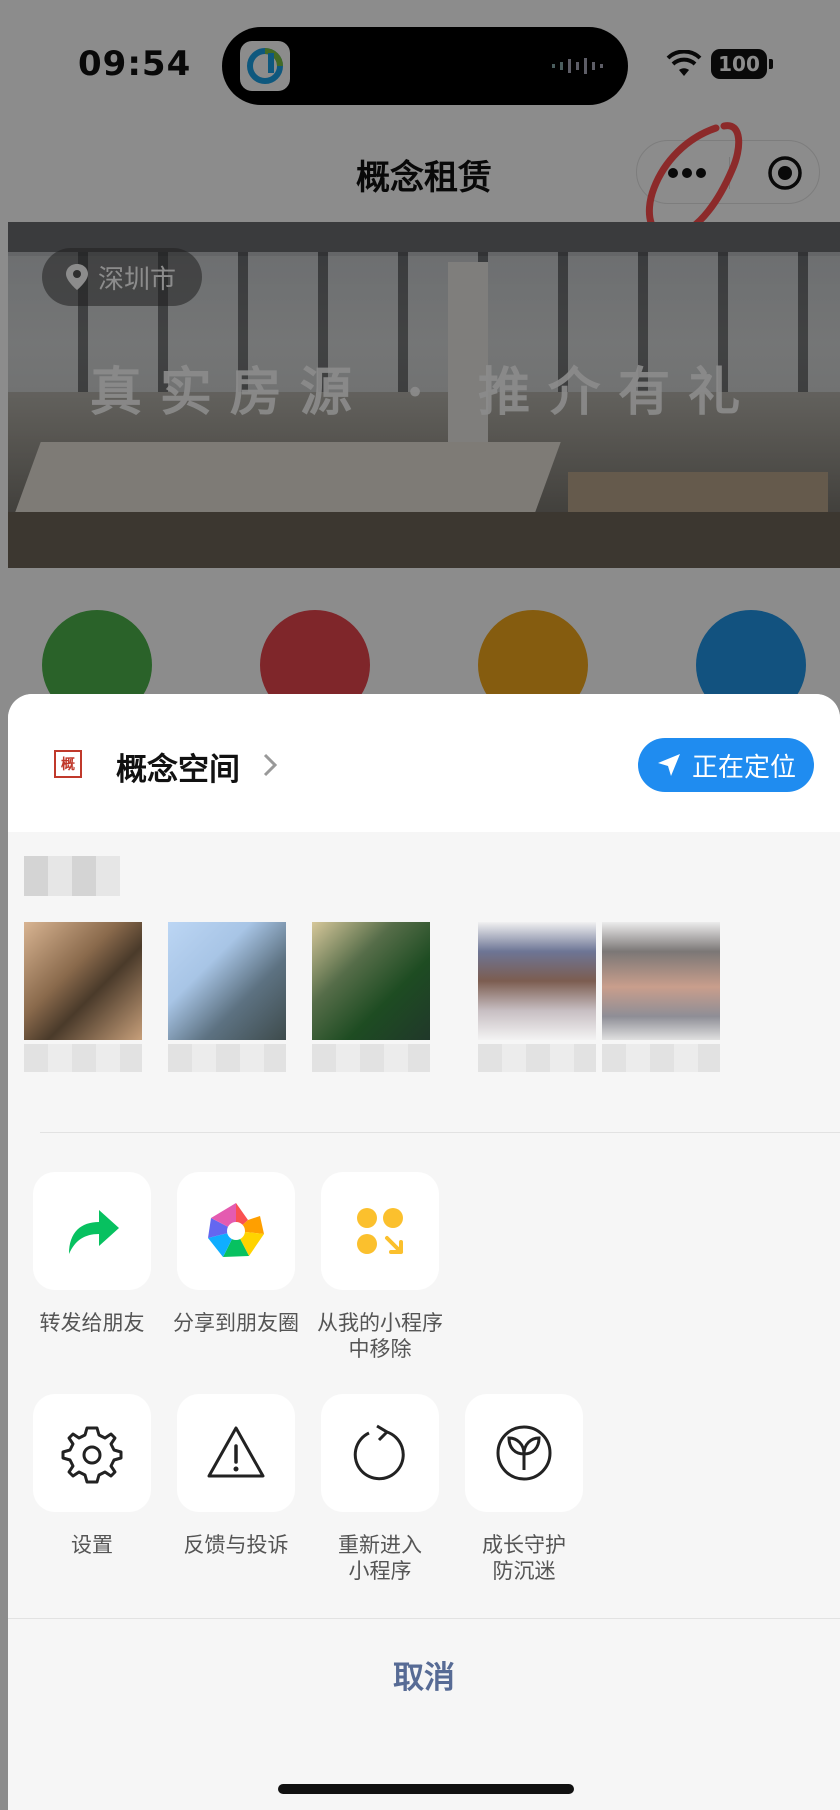 The height and width of the screenshot is (1810, 840). What do you see at coordinates (92, 1323) in the screenshot?
I see `action-label: 转发给朋友` at bounding box center [92, 1323].